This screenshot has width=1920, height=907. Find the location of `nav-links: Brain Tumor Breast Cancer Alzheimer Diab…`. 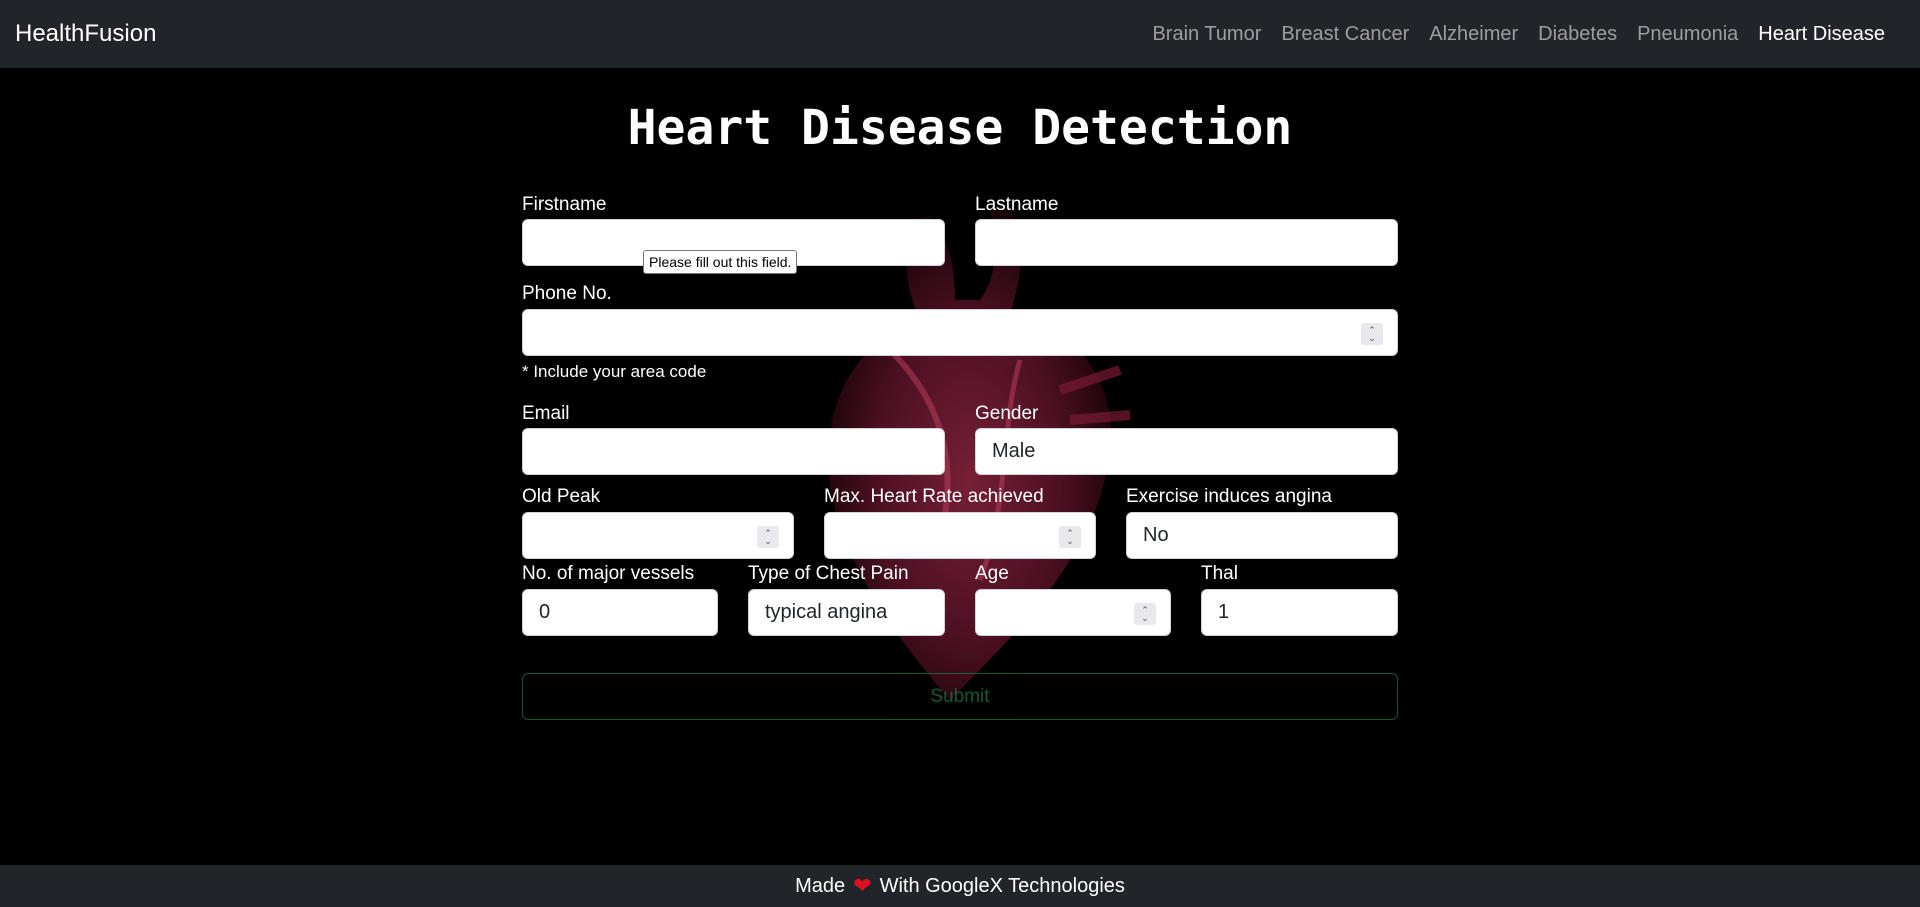

nav-links: Brain Tumor Breast Cancer Alzheimer Diab… is located at coordinates (1518, 34).